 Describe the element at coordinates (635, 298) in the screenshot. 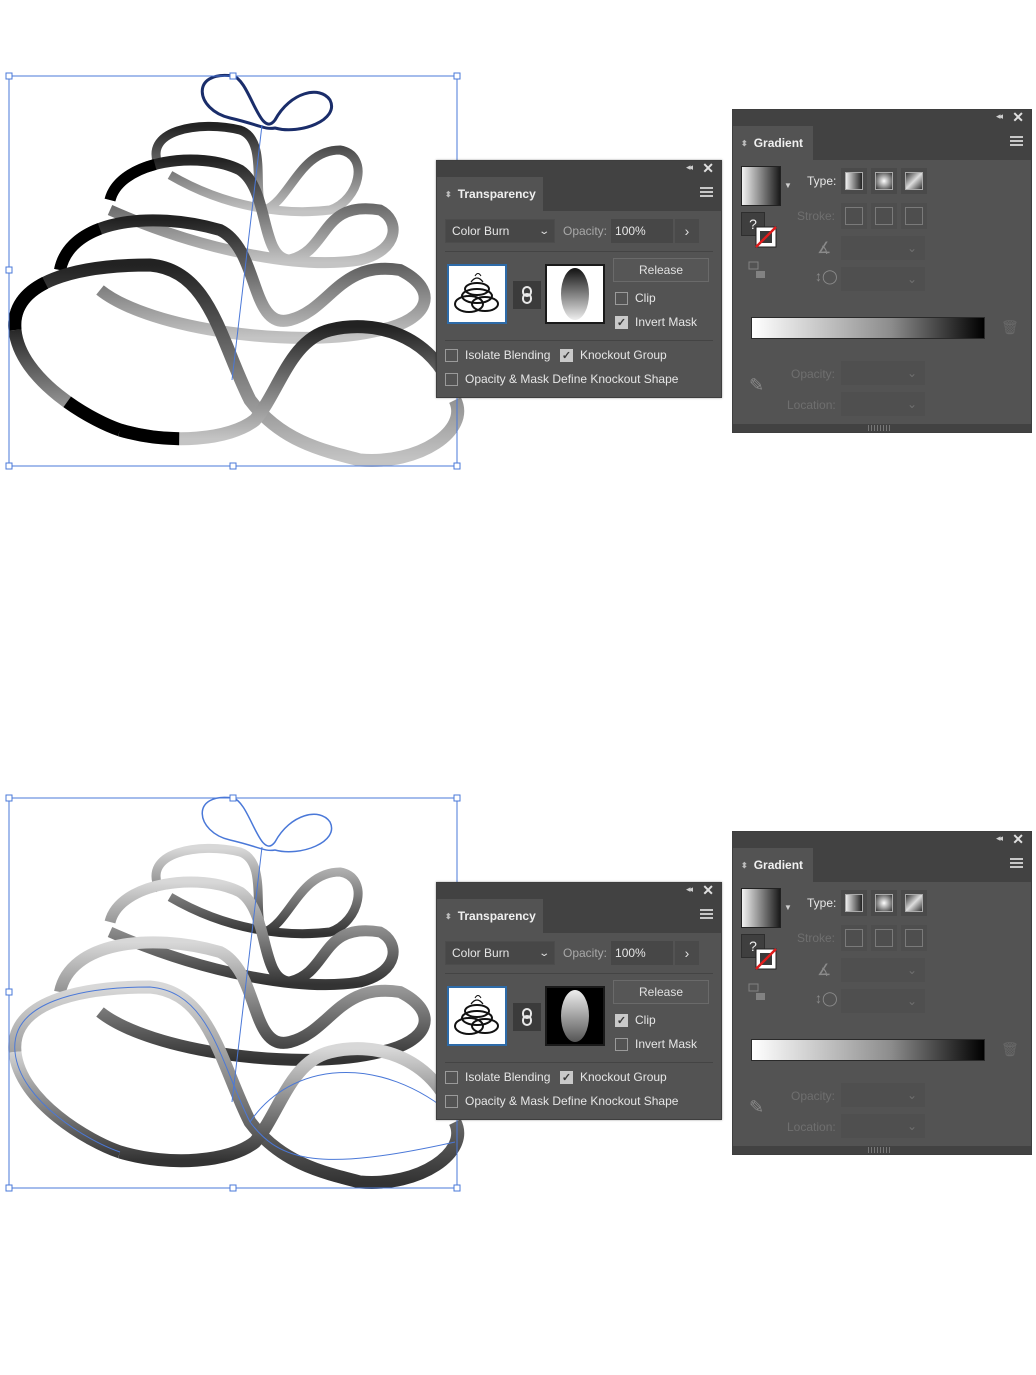

I see `clip-checkbox: Clip` at that location.